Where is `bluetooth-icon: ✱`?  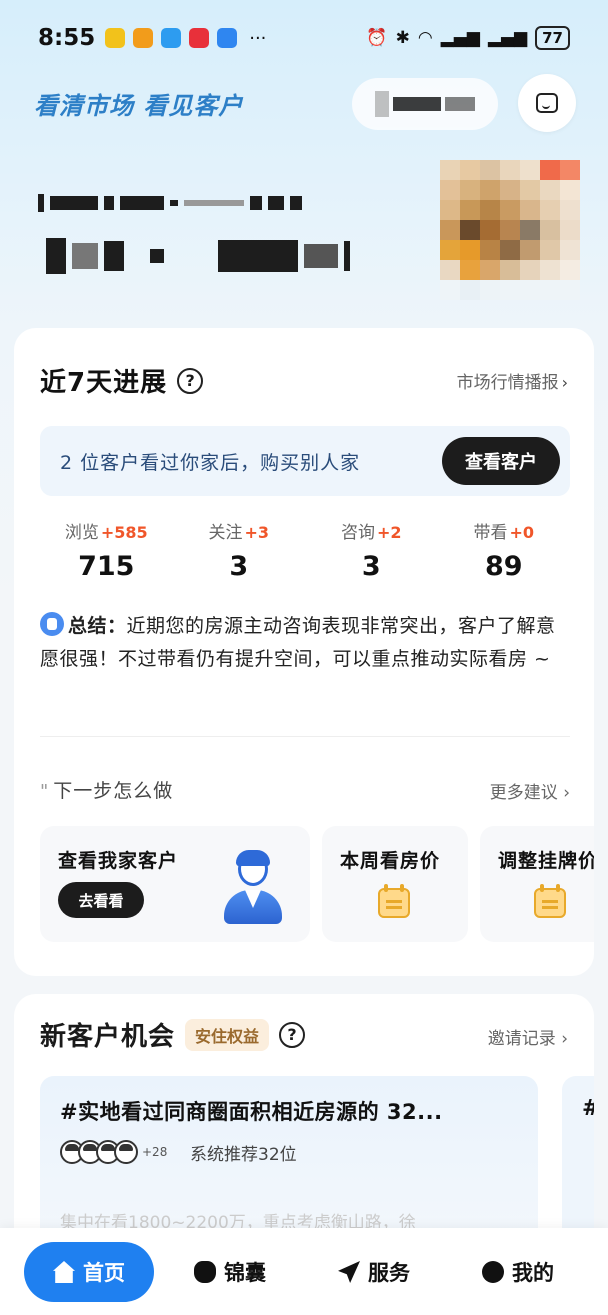 bluetooth-icon: ✱ is located at coordinates (402, 38).